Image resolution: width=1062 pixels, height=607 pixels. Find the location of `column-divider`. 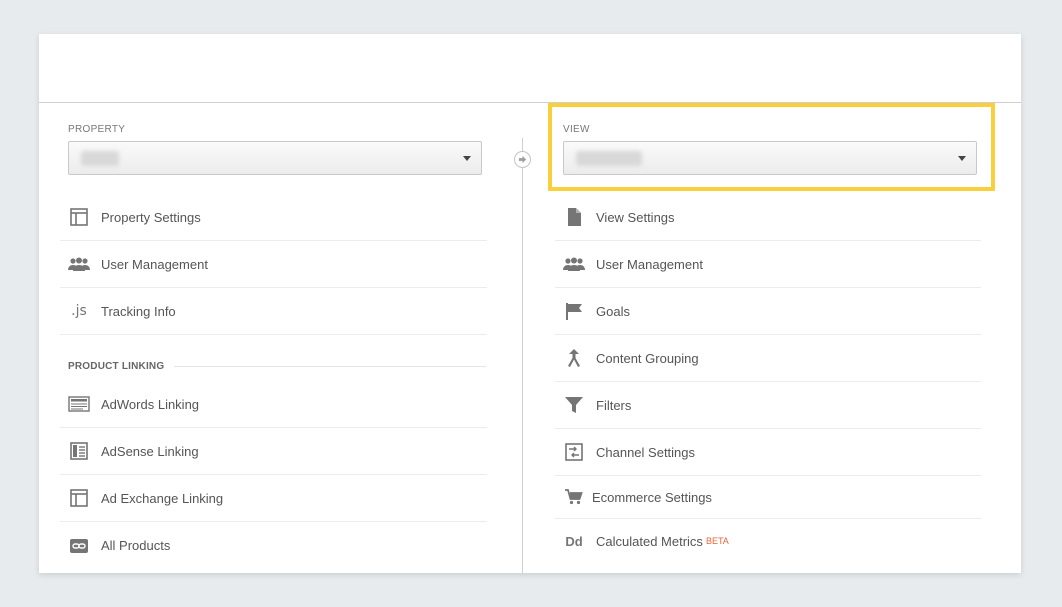

column-divider is located at coordinates (522, 355).